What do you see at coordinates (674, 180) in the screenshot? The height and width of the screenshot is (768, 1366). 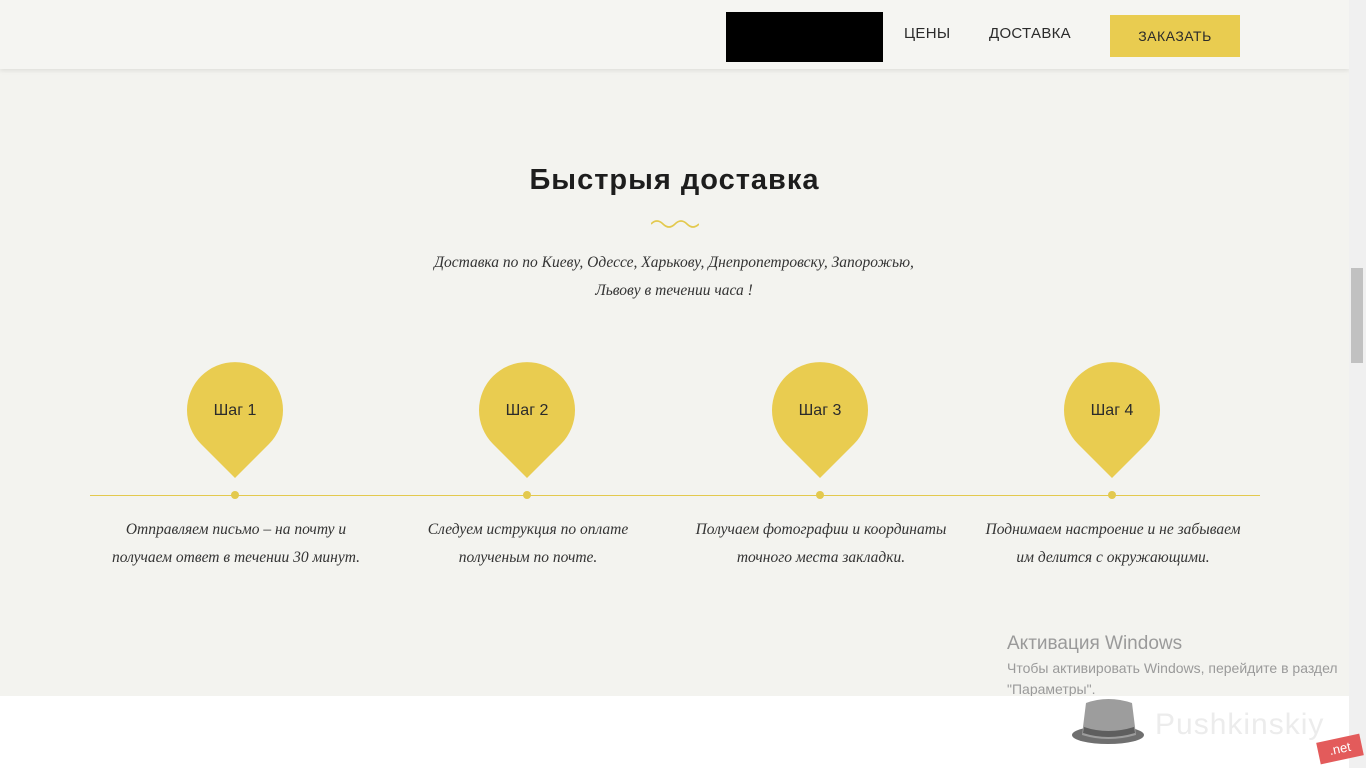 I see `section-title: Быстрыя доставка` at bounding box center [674, 180].